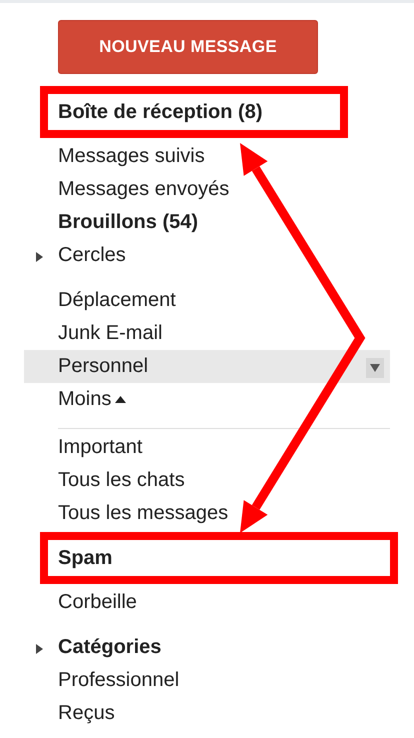 The height and width of the screenshot is (738, 414). I want to click on caret-up-icon, so click(120, 399).